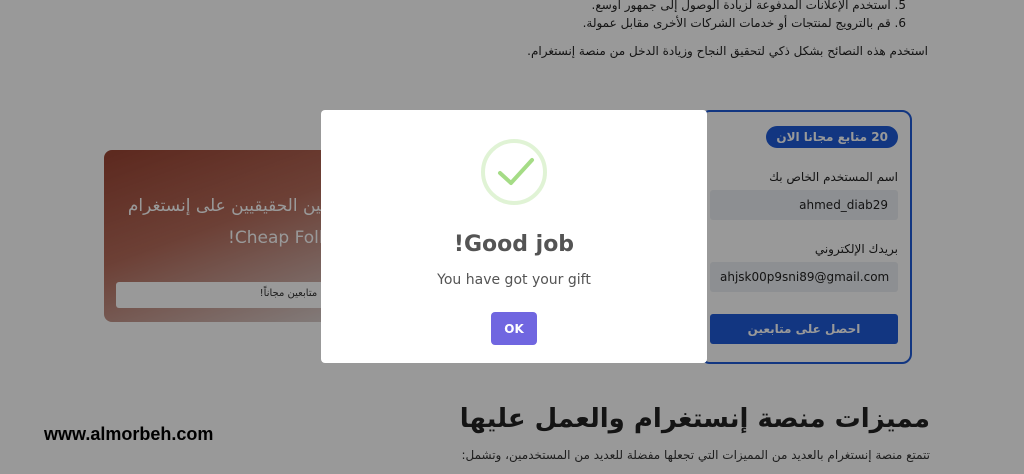 This screenshot has width=1024, height=474. What do you see at coordinates (514, 244) in the screenshot?
I see `dialog-title: !Good job` at bounding box center [514, 244].